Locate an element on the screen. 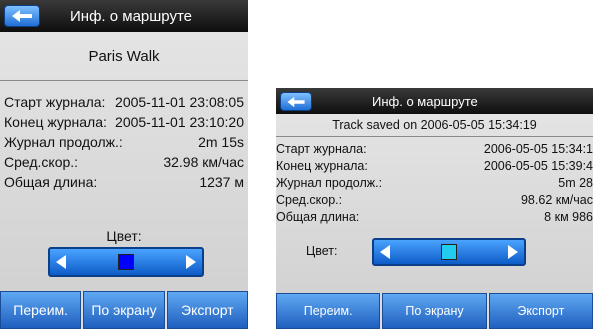 Image resolution: width=593 pixels, height=329 pixels. row-value: 2005-11-01 23:10:20 is located at coordinates (179, 122).